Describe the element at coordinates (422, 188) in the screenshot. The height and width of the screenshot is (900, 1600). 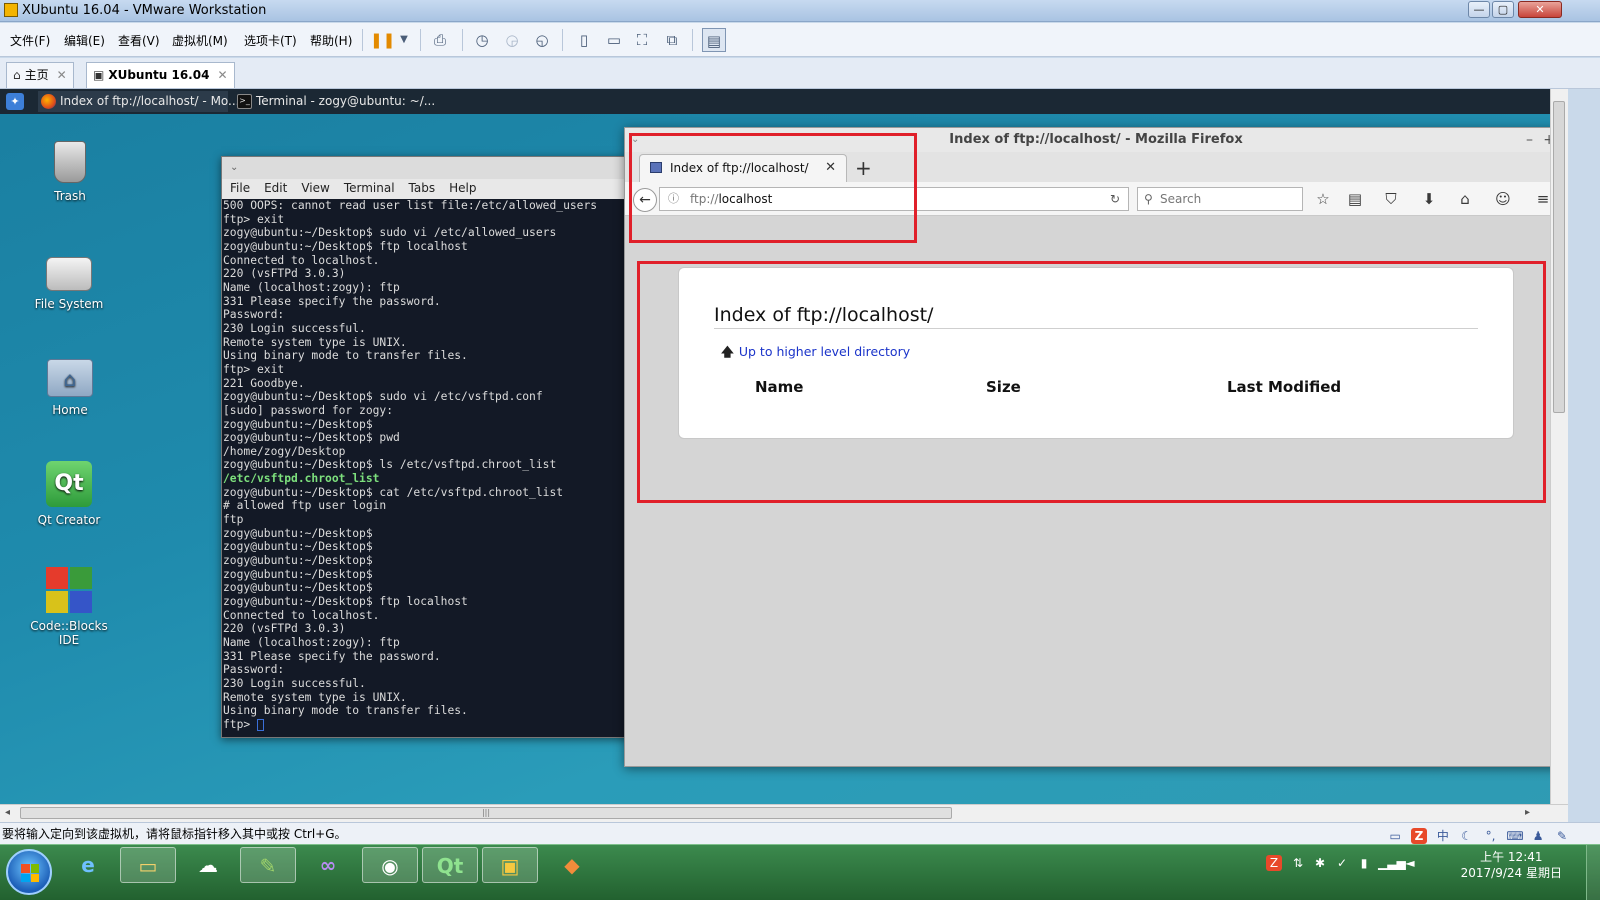
I see `terminal-menu-tabs: Tabs` at that location.